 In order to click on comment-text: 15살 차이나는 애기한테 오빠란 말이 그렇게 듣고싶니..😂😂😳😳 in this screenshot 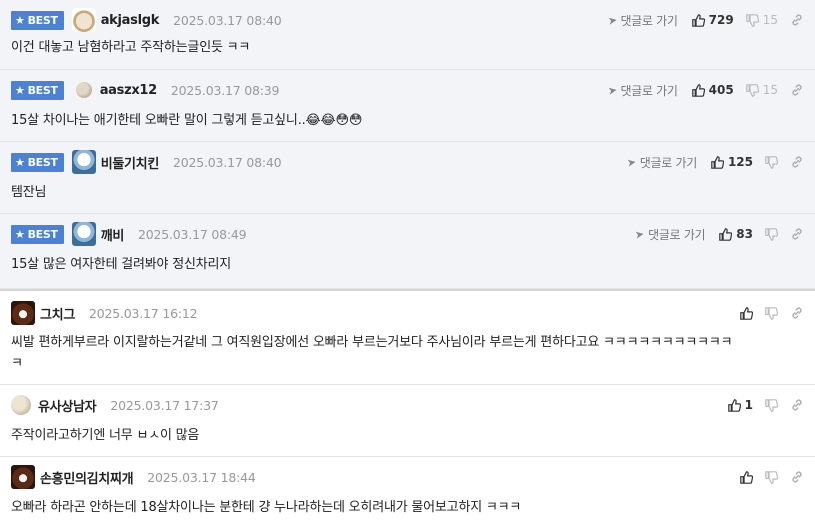, I will do `click(187, 120)`.